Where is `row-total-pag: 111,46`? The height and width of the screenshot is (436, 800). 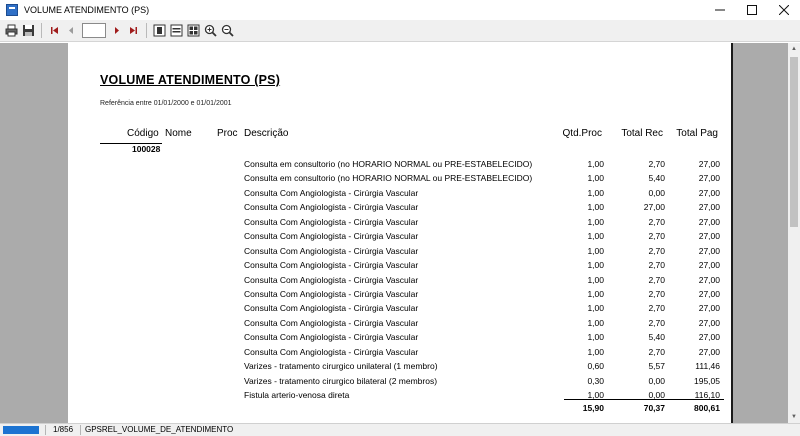
row-total-pag: 111,46 is located at coordinates (707, 366).